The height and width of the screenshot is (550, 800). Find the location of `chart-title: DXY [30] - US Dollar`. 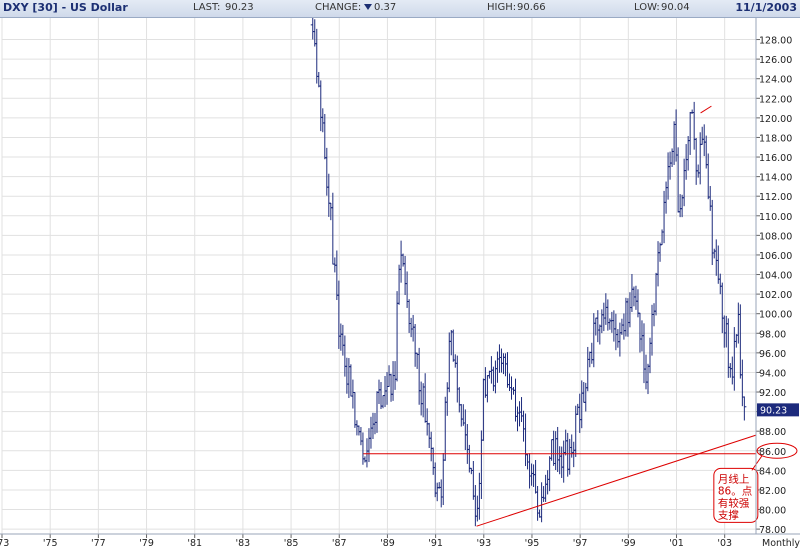

chart-title: DXY [30] - US Dollar is located at coordinates (65, 7).